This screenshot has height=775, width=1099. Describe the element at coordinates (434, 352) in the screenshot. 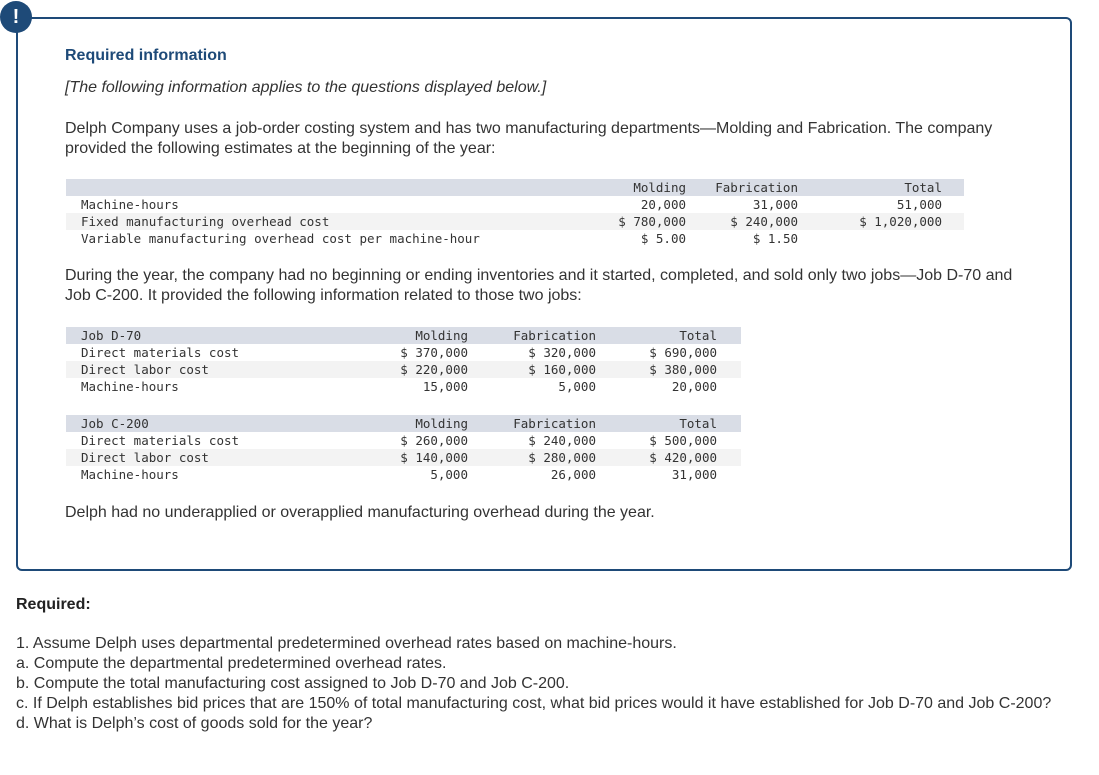

I see `cell-molding: $ 370,000` at that location.